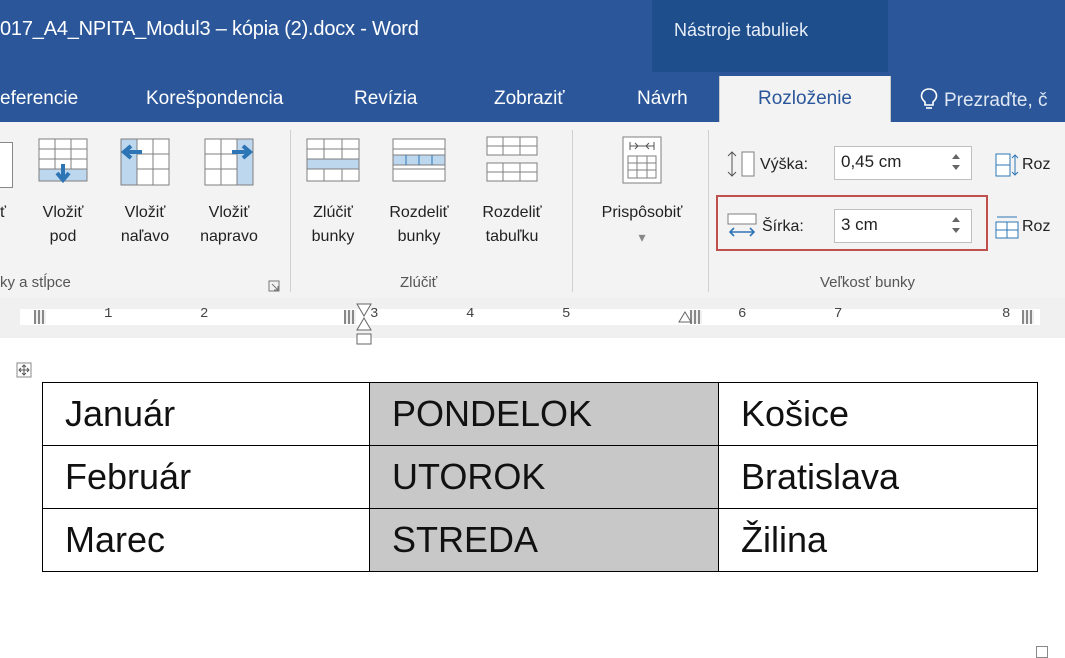 The width and height of the screenshot is (1065, 658). I want to click on table-cell: Január, so click(206, 414).